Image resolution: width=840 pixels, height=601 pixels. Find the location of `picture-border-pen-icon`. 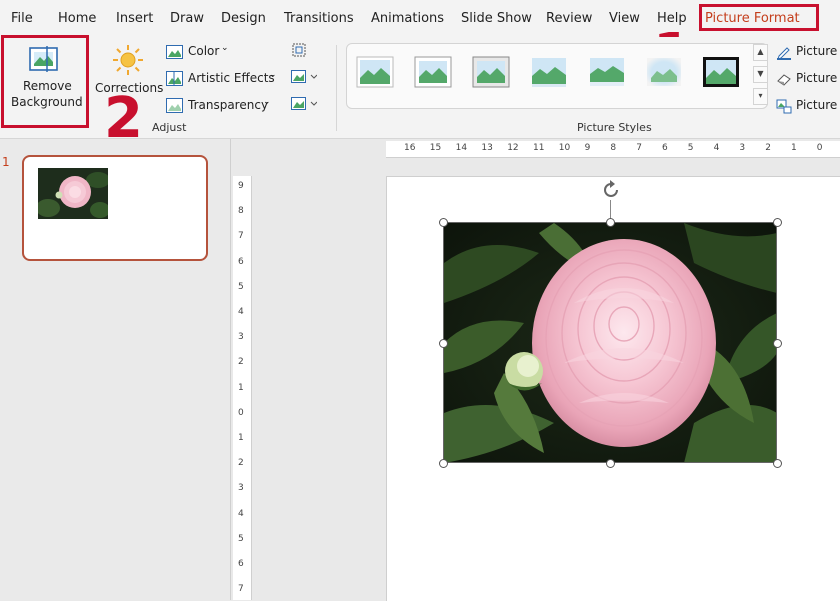

picture-border-pen-icon is located at coordinates (784, 54).